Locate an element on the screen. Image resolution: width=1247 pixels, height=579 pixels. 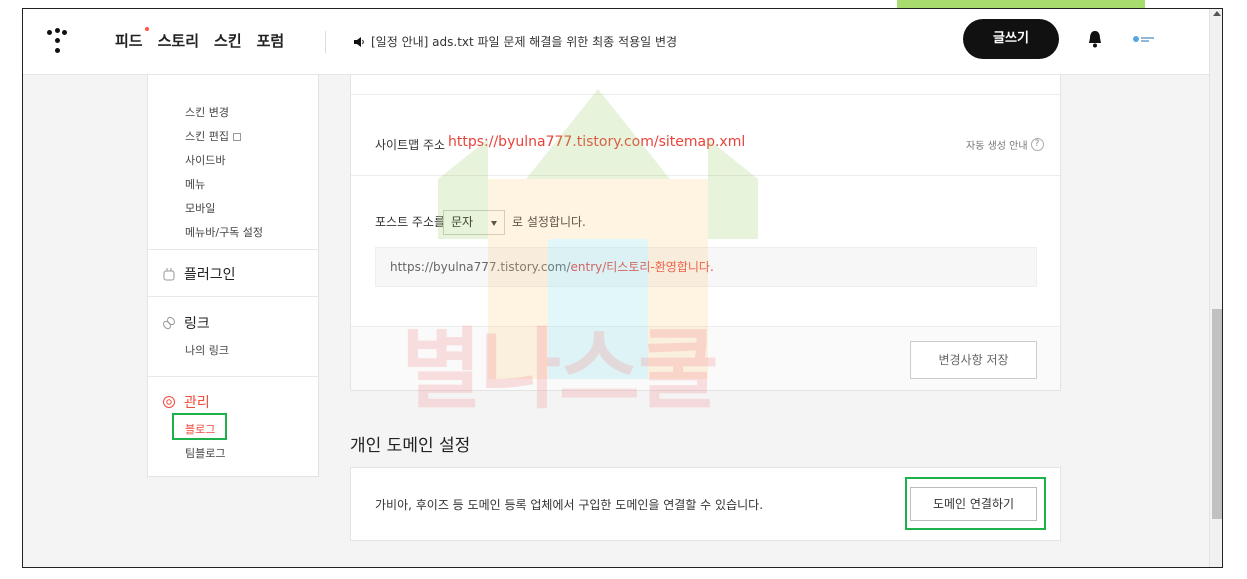
sitemap-help: 자동 생성 안내 ? is located at coordinates (1005, 144).